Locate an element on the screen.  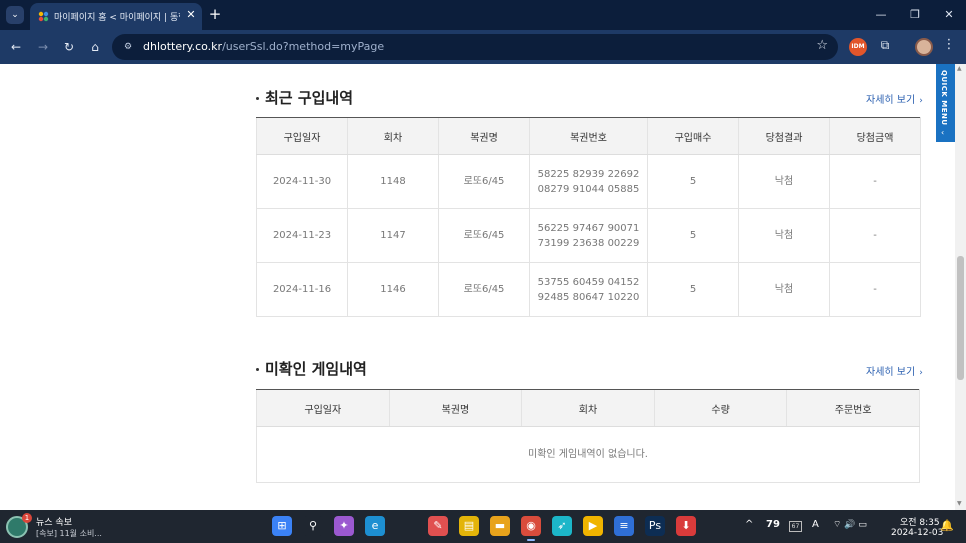
forward-arrow-icon: → is located at coordinates (43, 47).